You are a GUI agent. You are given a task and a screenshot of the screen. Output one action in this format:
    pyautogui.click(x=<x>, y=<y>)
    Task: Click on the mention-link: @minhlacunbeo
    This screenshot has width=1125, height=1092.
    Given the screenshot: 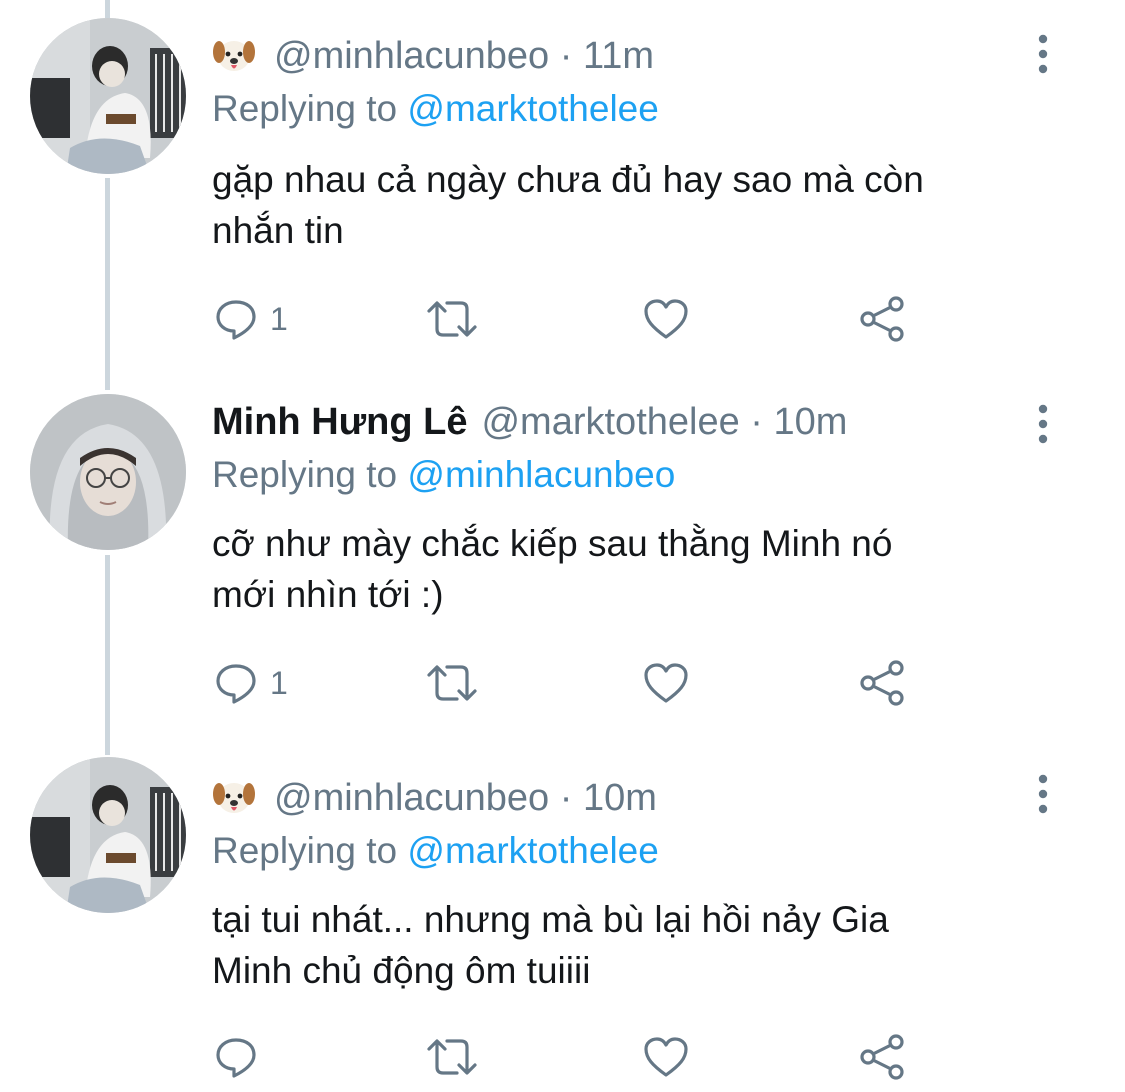 What is the action you would take?
    pyautogui.click(x=541, y=474)
    